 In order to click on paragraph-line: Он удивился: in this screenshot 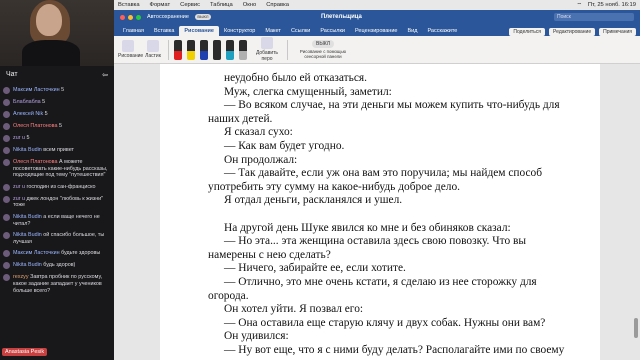, I will do `click(256, 336)`.